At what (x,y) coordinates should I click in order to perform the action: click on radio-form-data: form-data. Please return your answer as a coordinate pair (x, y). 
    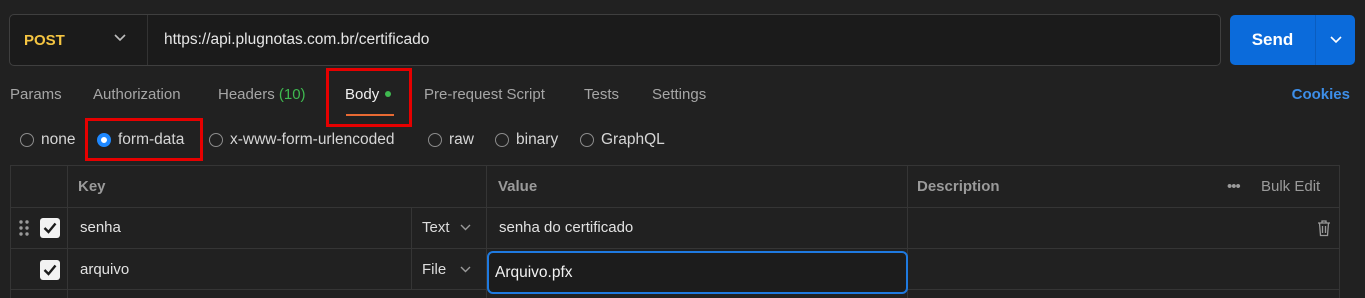
    Looking at the image, I should click on (140, 140).